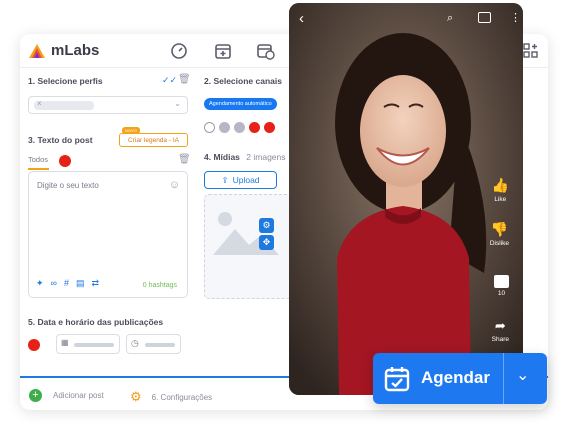  What do you see at coordinates (222, 157) in the screenshot?
I see `media-title-label: 4. Mídias` at bounding box center [222, 157].